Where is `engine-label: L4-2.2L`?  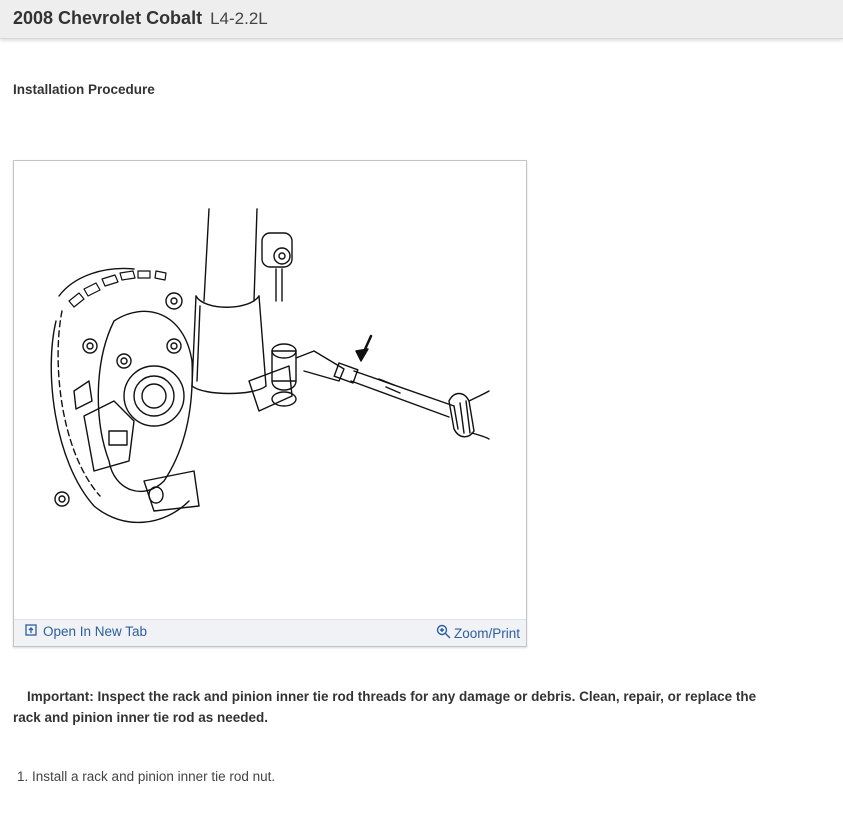
engine-label: L4-2.2L is located at coordinates (239, 18).